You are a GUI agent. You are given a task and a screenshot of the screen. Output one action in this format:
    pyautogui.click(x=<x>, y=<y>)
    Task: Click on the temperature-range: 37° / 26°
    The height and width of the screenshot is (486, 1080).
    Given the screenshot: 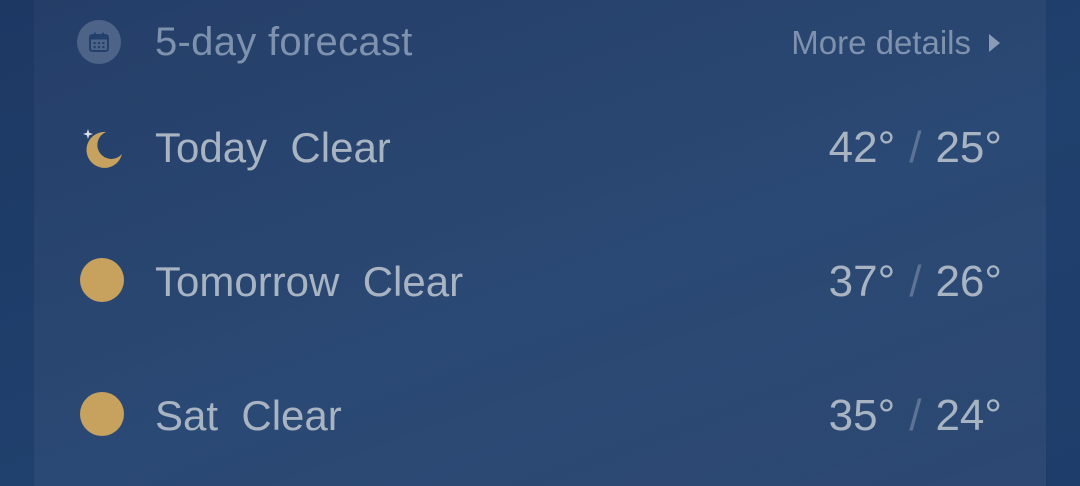 What is the action you would take?
    pyautogui.click(x=915, y=282)
    